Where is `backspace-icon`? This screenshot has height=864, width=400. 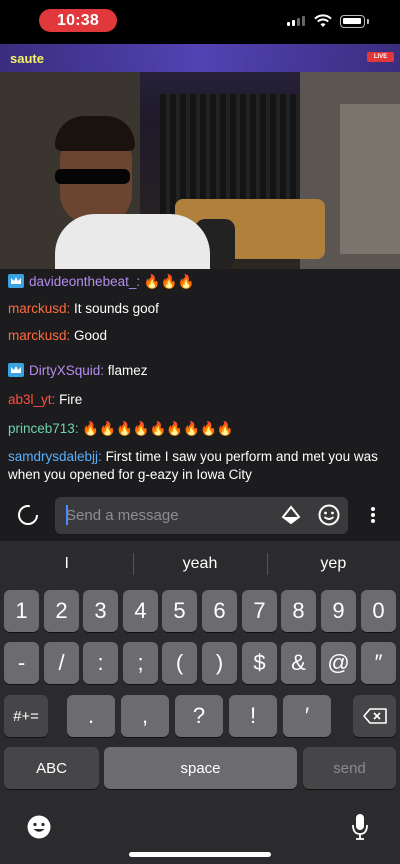
backspace-icon is located at coordinates (374, 716).